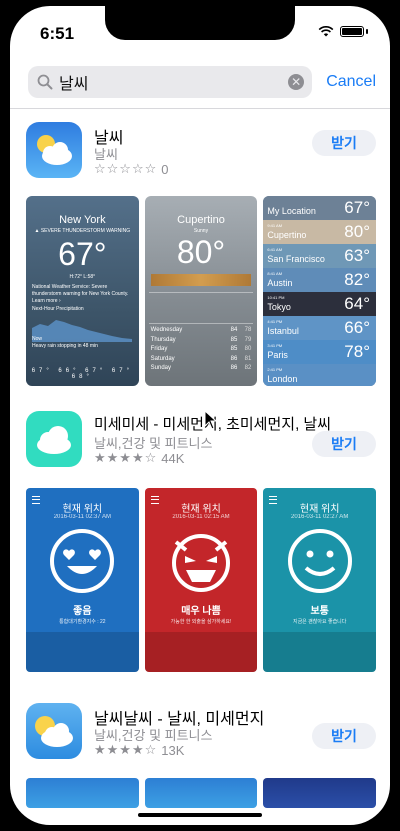 The height and width of the screenshot is (831, 400). What do you see at coordinates (82, 611) in the screenshot?
I see `status-label: 좋음` at bounding box center [82, 611].